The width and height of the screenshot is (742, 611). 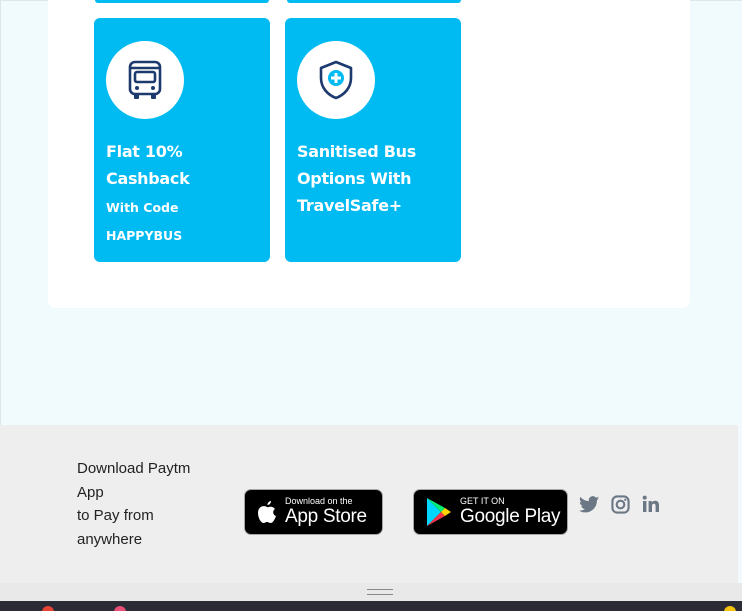 I want to click on linkedin-icon, so click(x=651, y=504).